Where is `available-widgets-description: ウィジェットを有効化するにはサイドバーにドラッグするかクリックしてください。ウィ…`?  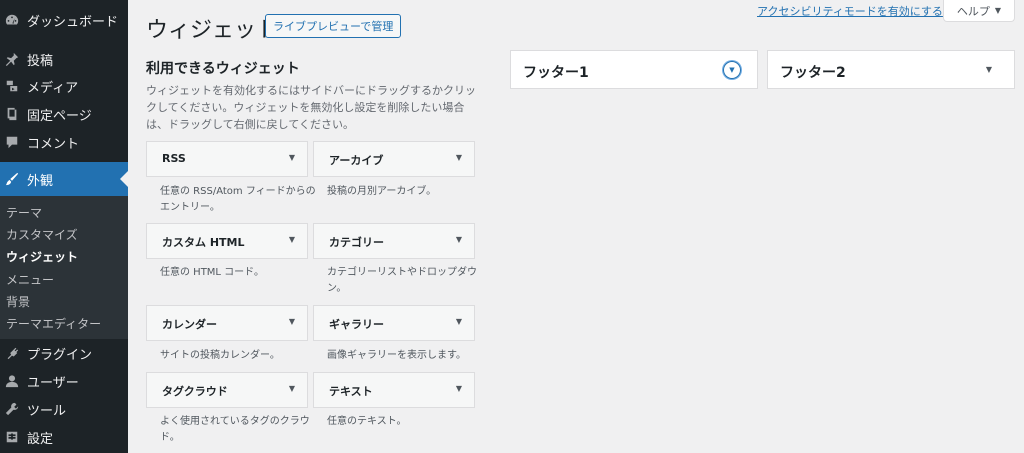 available-widgets-description: ウィジェットを有効化するにはサイドバーにドラッグするかクリックしてください。ウィ… is located at coordinates (311, 107).